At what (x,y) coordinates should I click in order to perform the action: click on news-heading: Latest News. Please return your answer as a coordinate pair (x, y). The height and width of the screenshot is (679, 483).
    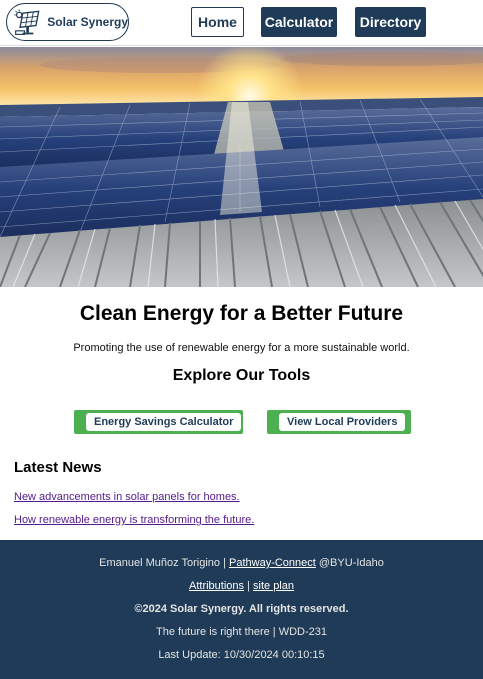
    Looking at the image, I should click on (58, 467).